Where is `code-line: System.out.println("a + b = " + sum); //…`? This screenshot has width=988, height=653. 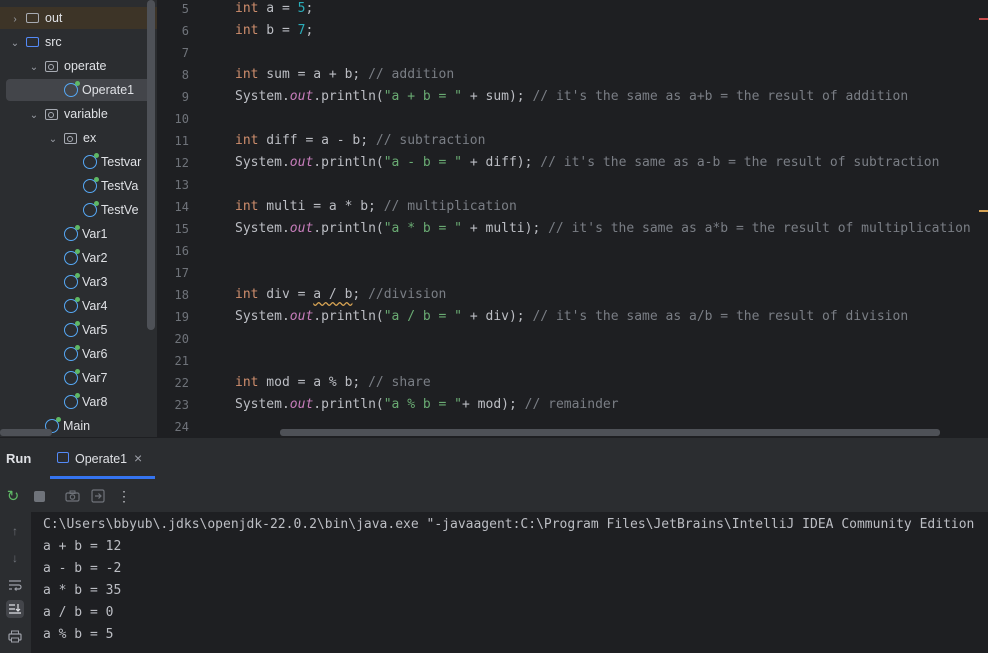 code-line: System.out.println("a + b = " + sum); //… is located at coordinates (571, 97).